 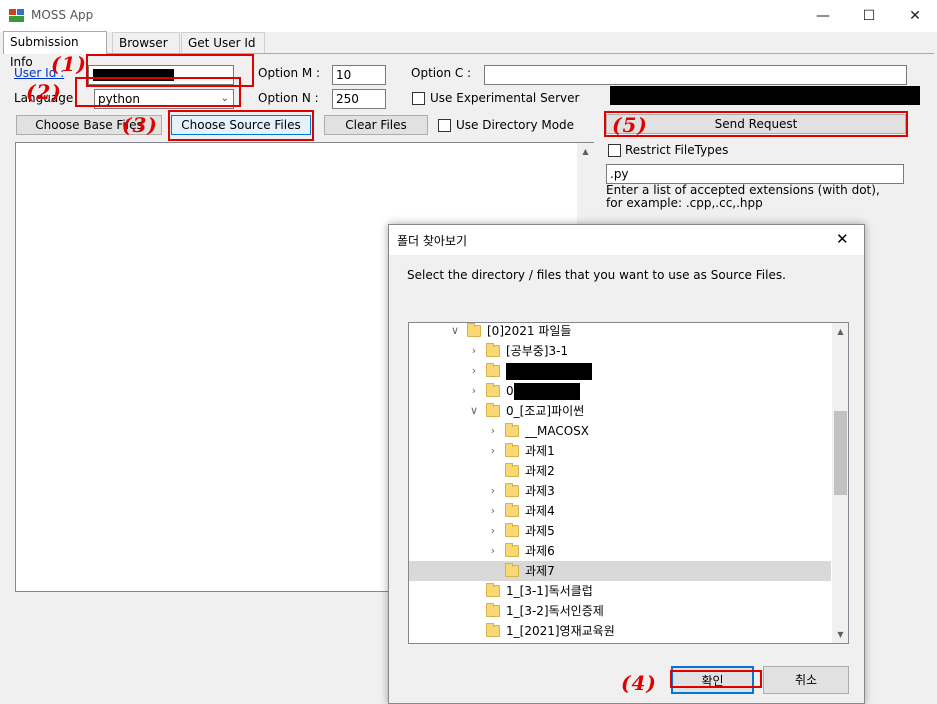 I want to click on tree-item-label: [공부중]3-1, so click(x=537, y=351).